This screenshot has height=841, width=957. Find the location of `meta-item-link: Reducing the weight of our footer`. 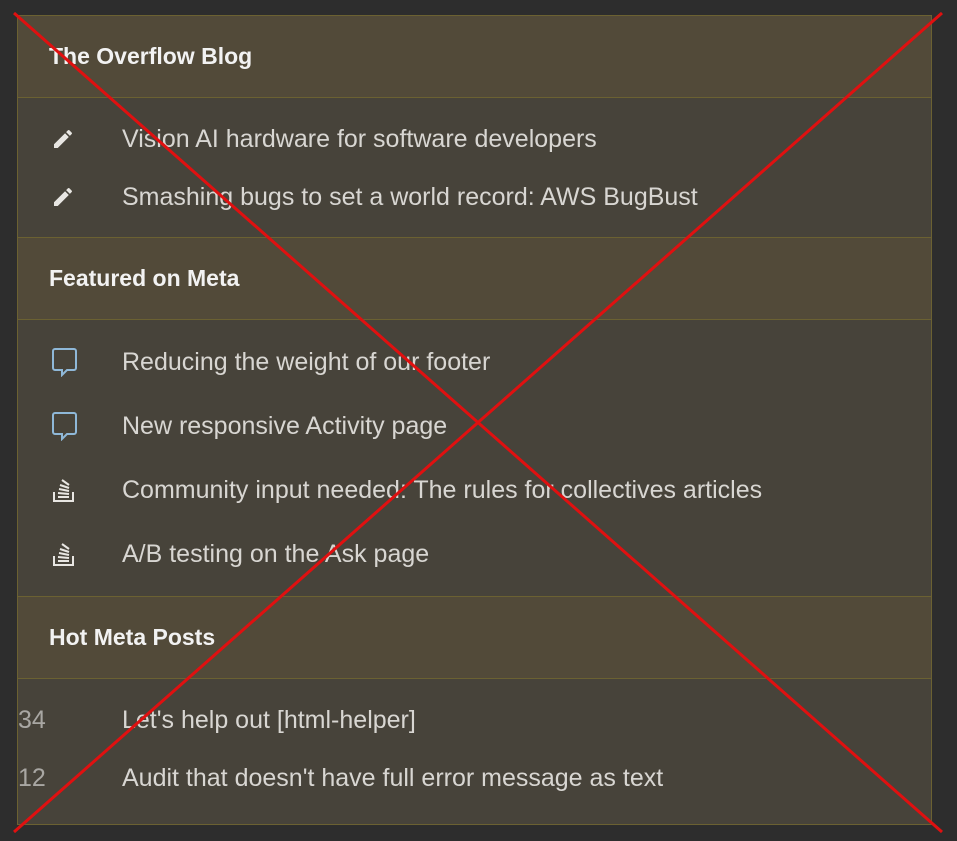

meta-item-link: Reducing the weight of our footer is located at coordinates (306, 362).